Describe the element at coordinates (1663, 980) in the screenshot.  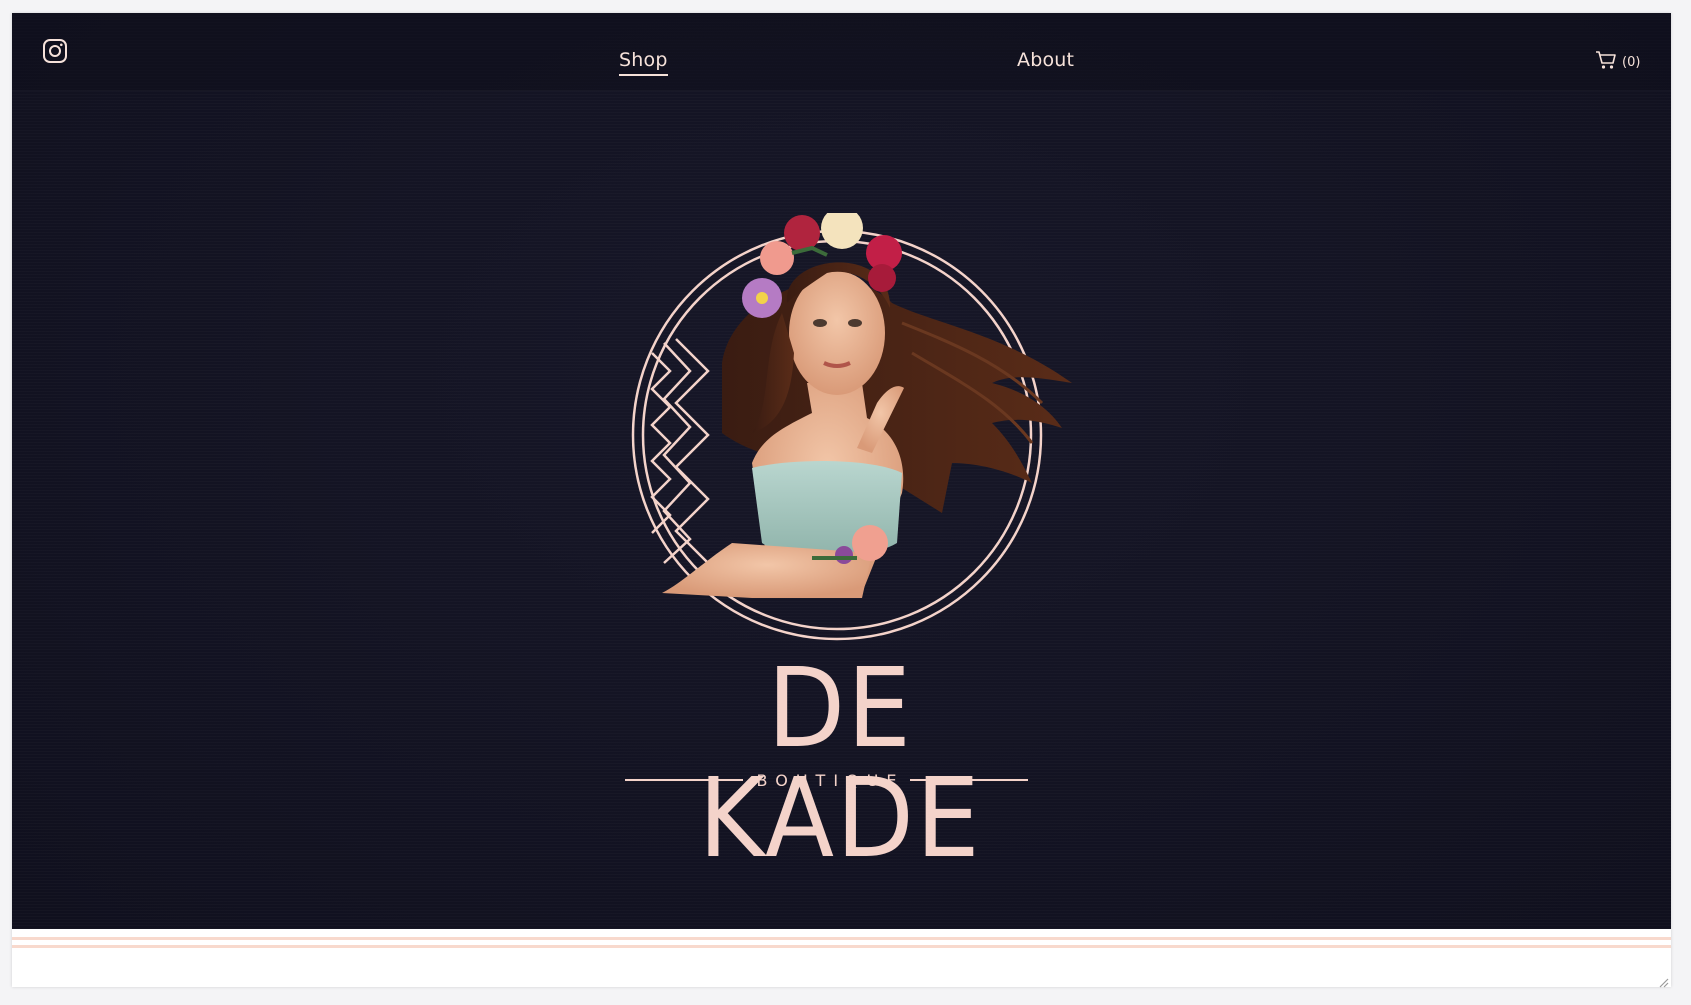
I see `resize-handle-icon` at that location.